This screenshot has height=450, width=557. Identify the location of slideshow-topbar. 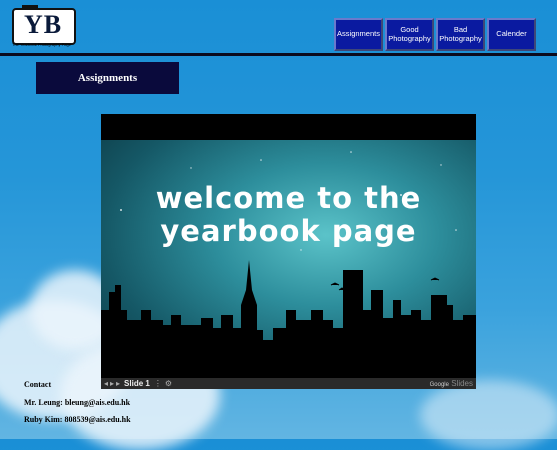
(288, 127).